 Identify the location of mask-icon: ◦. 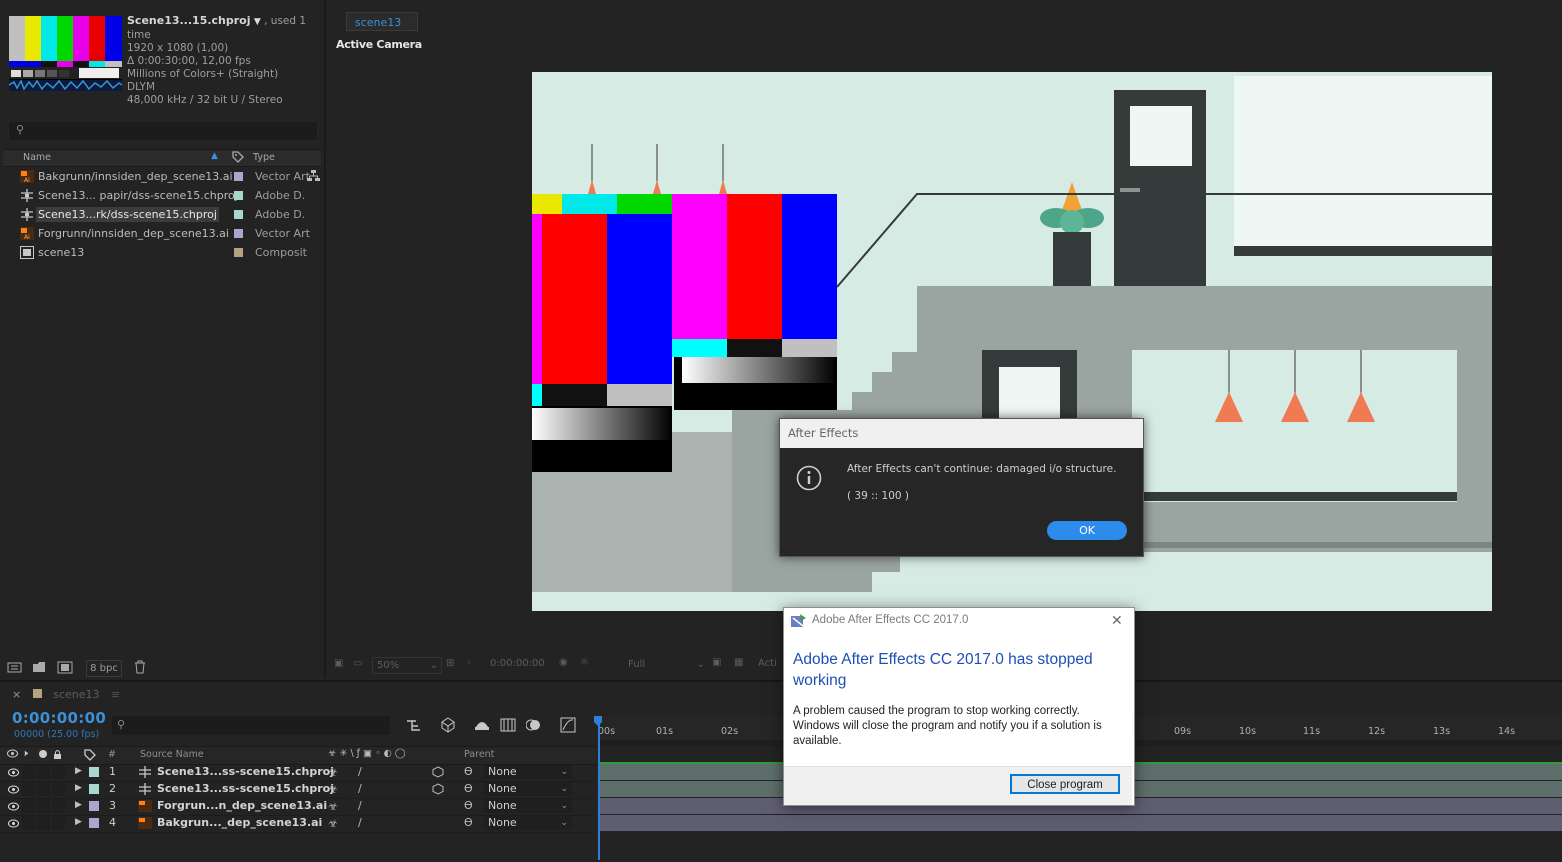
(469, 663).